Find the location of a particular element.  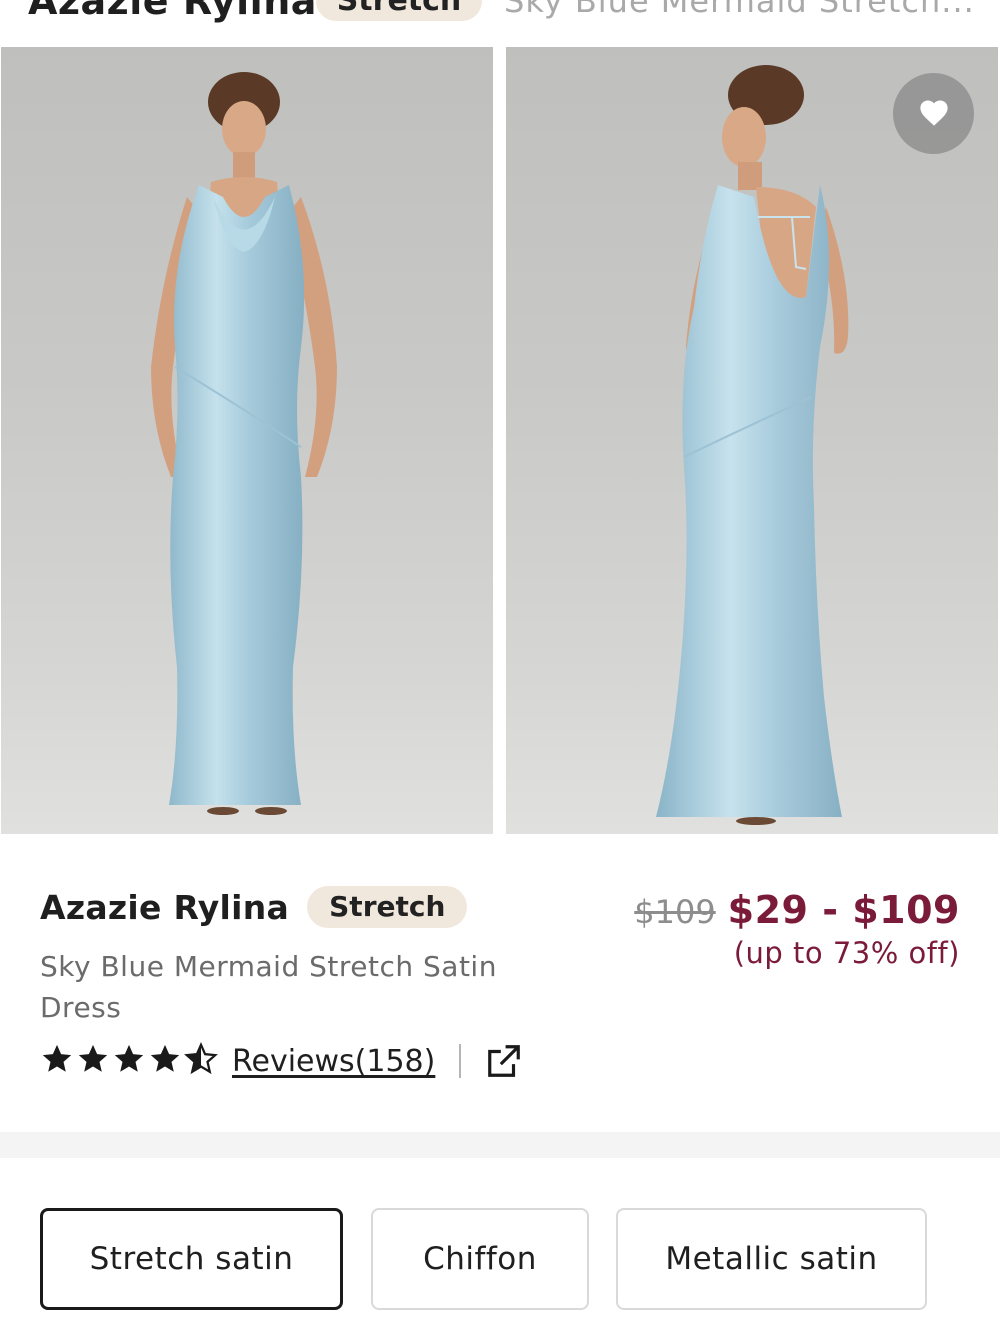

fabric-option-stretch-satin: Stretch satin is located at coordinates (191, 1259).